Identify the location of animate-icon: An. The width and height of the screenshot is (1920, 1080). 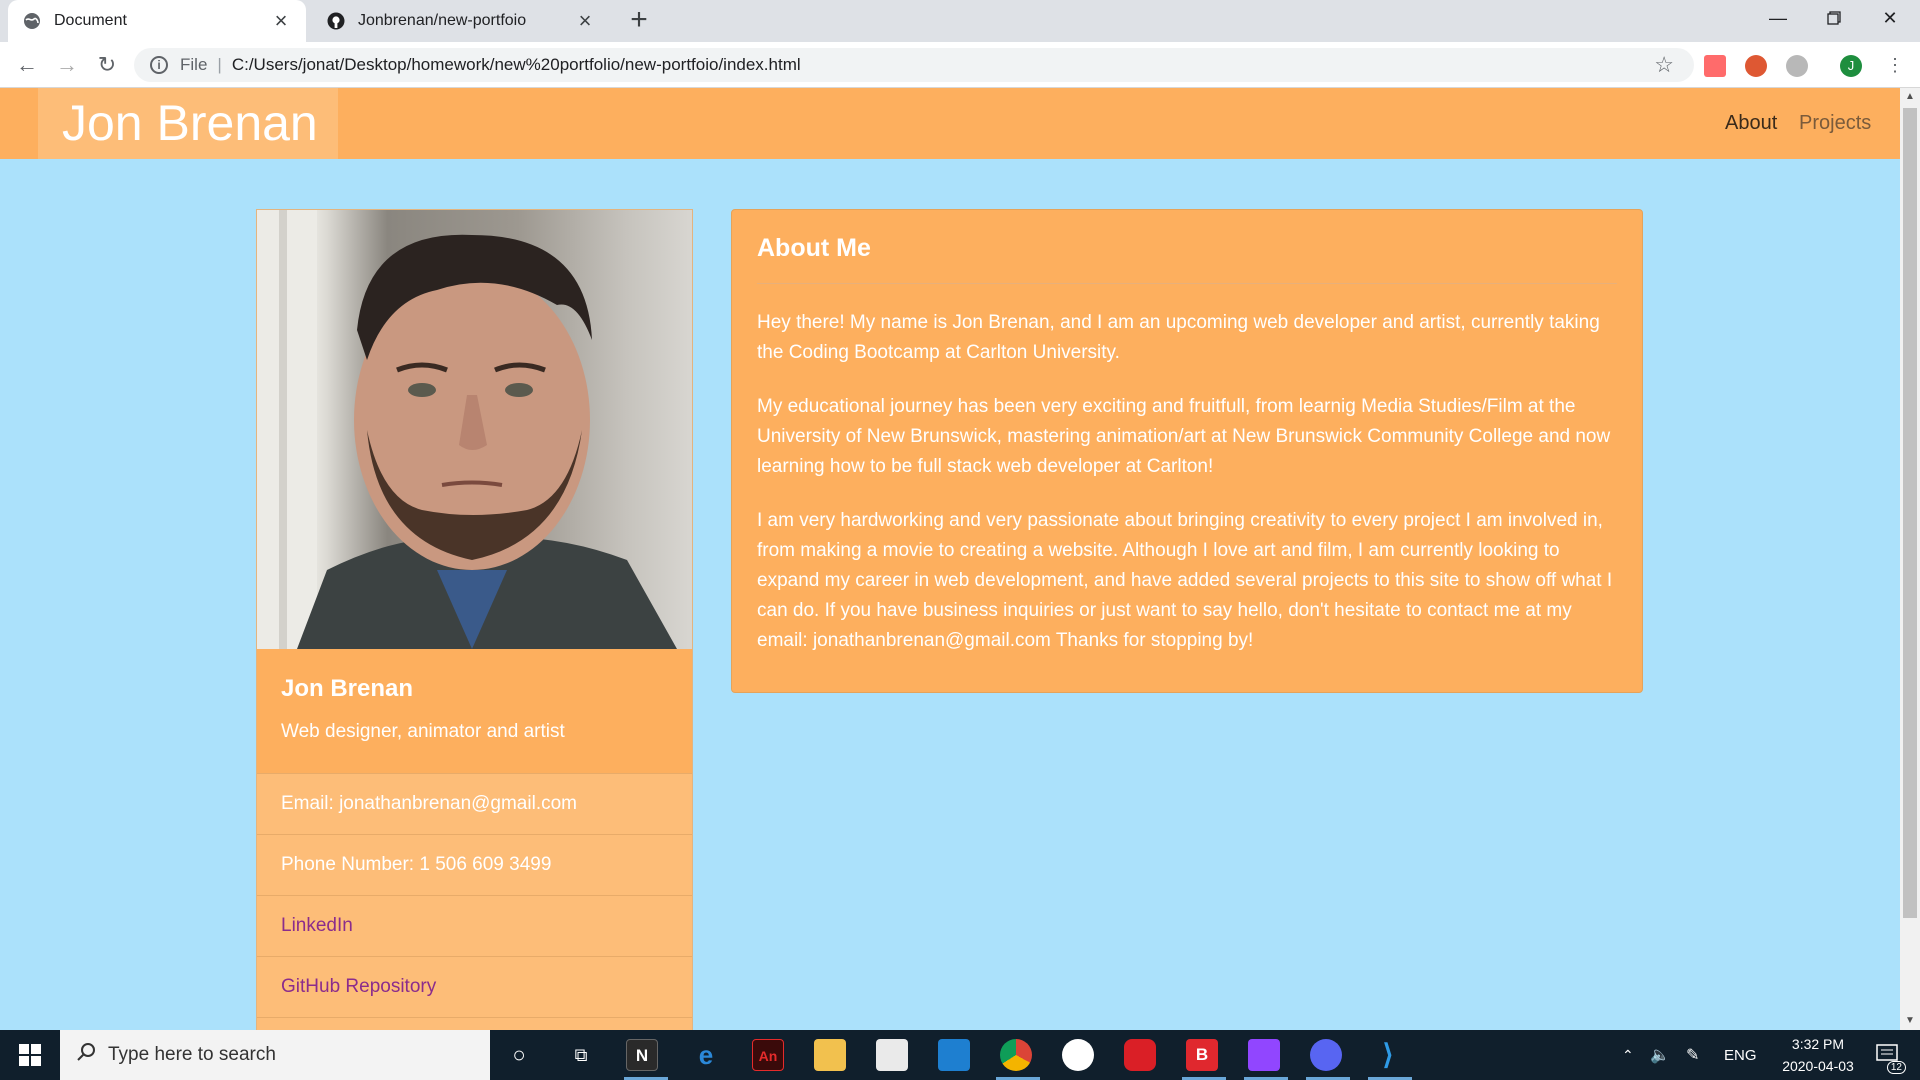
(768, 1055).